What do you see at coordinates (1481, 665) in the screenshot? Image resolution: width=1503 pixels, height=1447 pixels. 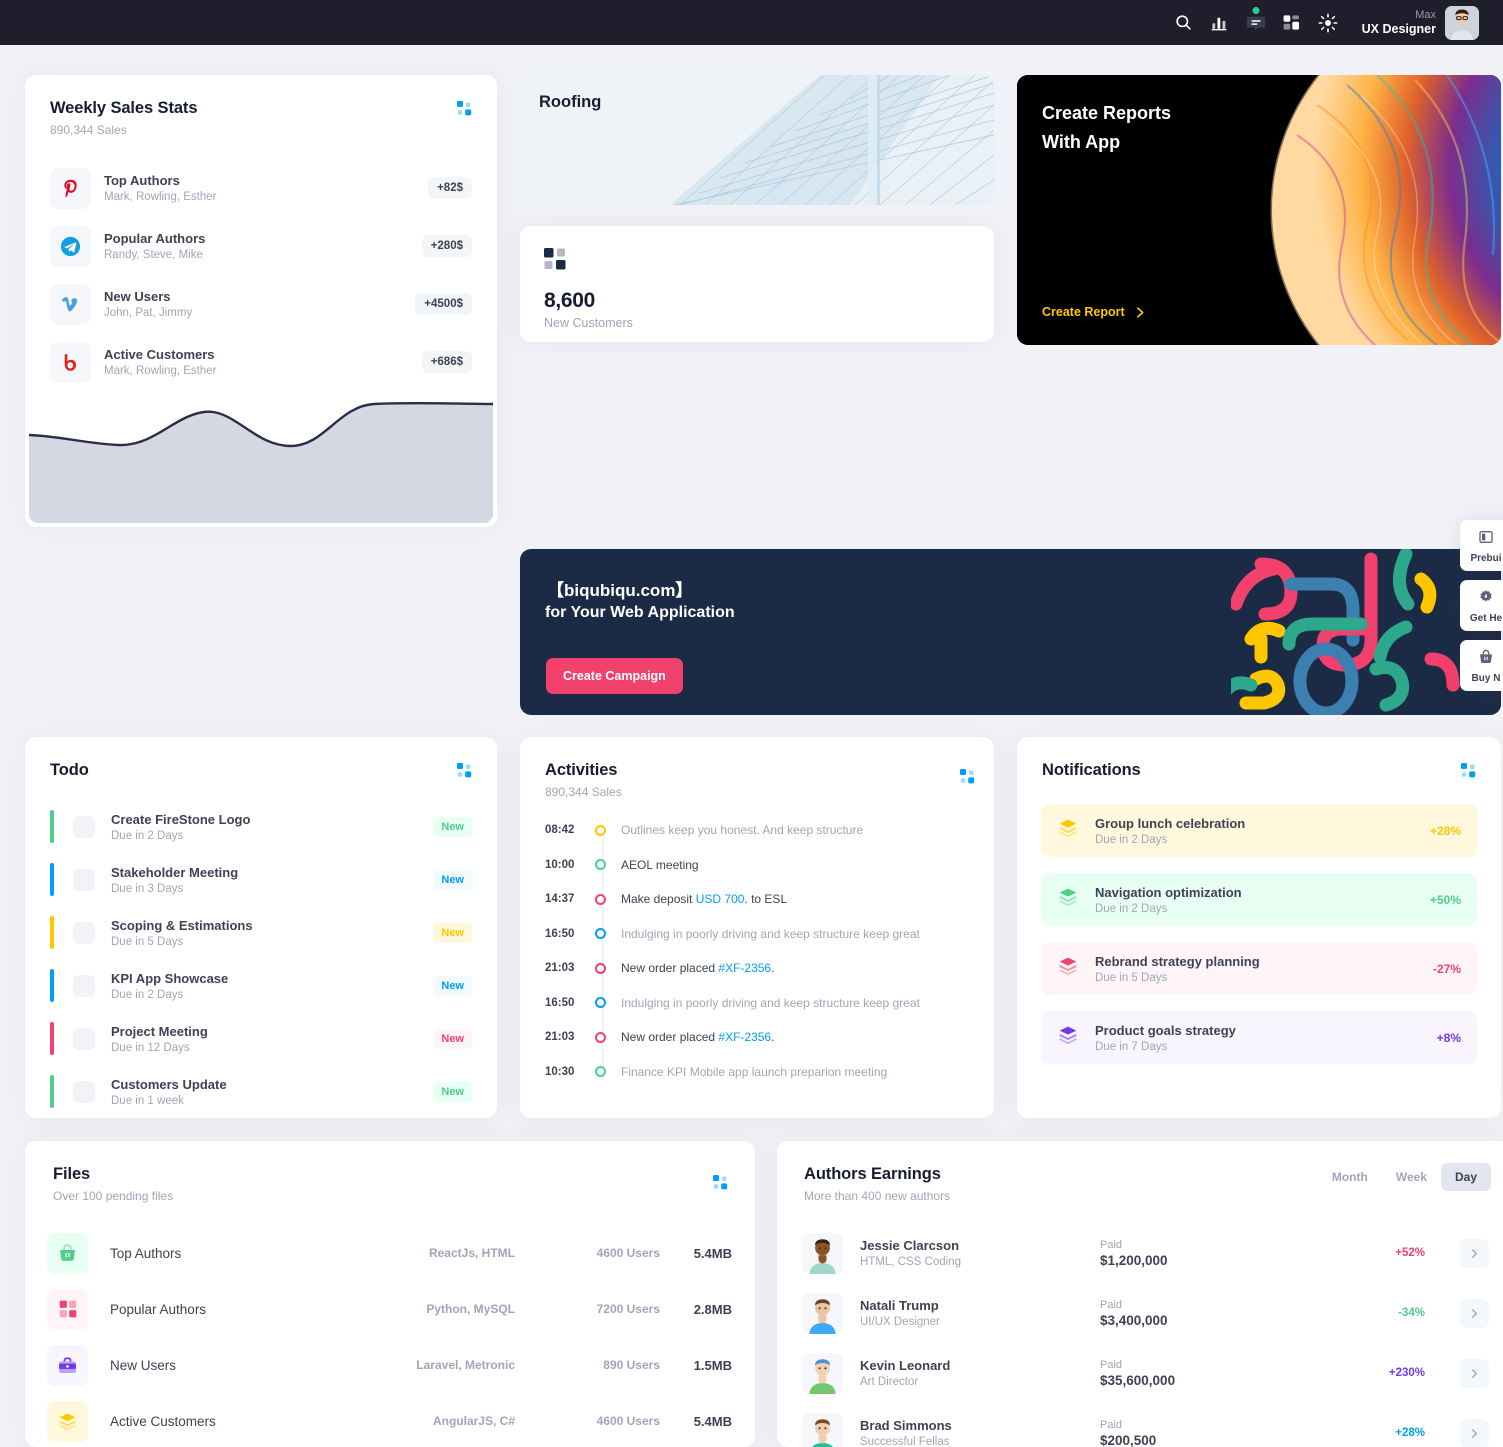 I see `buy-now-button: Buy N` at bounding box center [1481, 665].